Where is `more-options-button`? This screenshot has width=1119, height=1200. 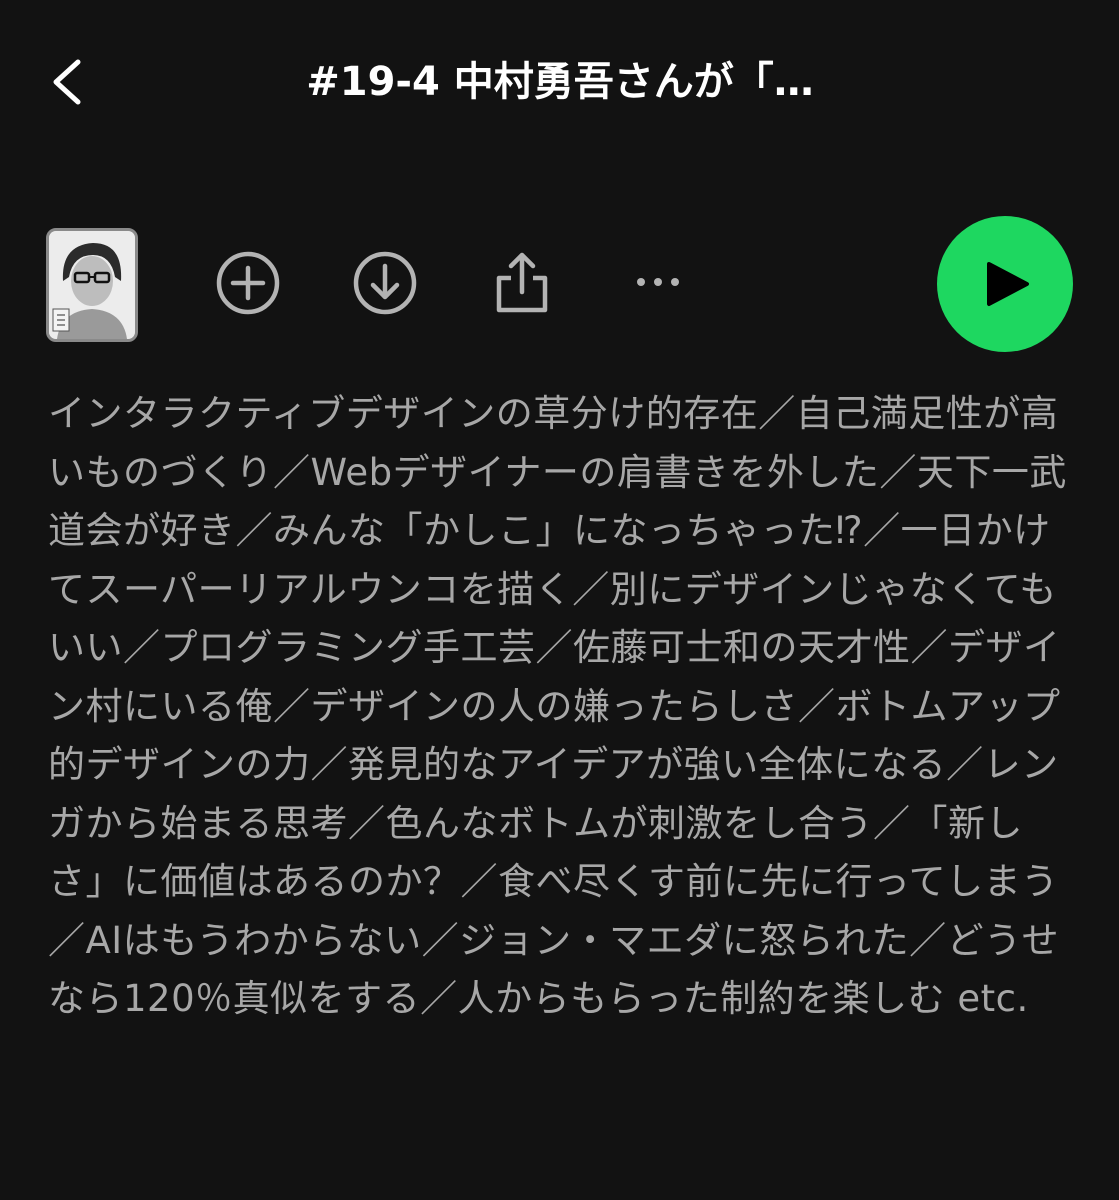 more-options-button is located at coordinates (658, 283).